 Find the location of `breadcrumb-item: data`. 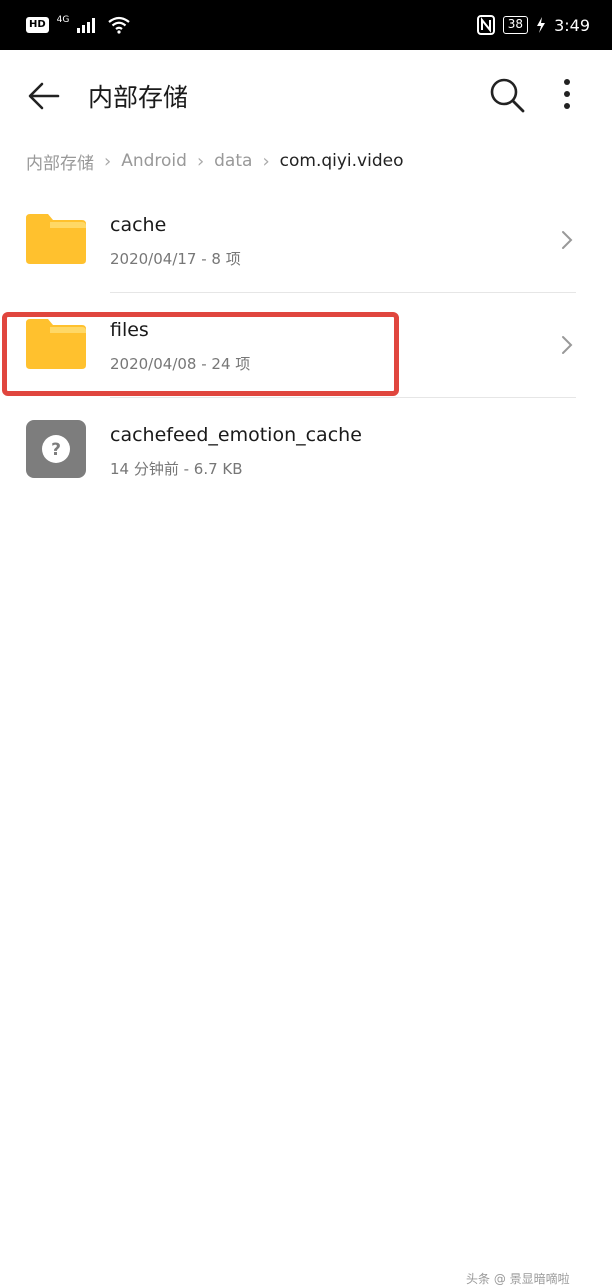

breadcrumb-item: data is located at coordinates (233, 161).